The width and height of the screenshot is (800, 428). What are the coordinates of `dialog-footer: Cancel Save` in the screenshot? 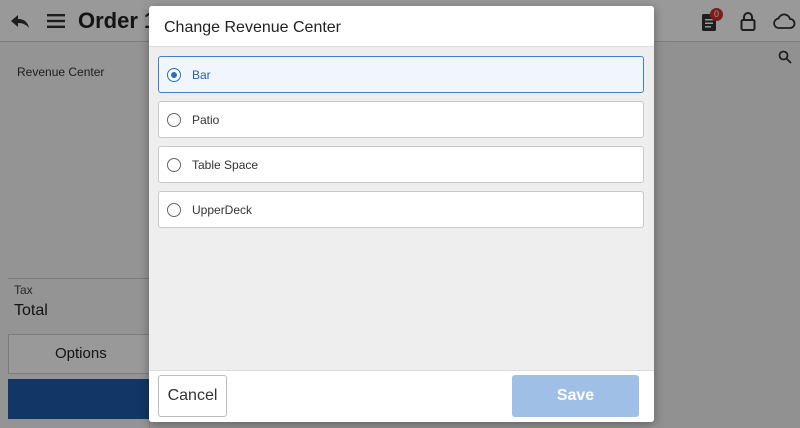 It's located at (401, 396).